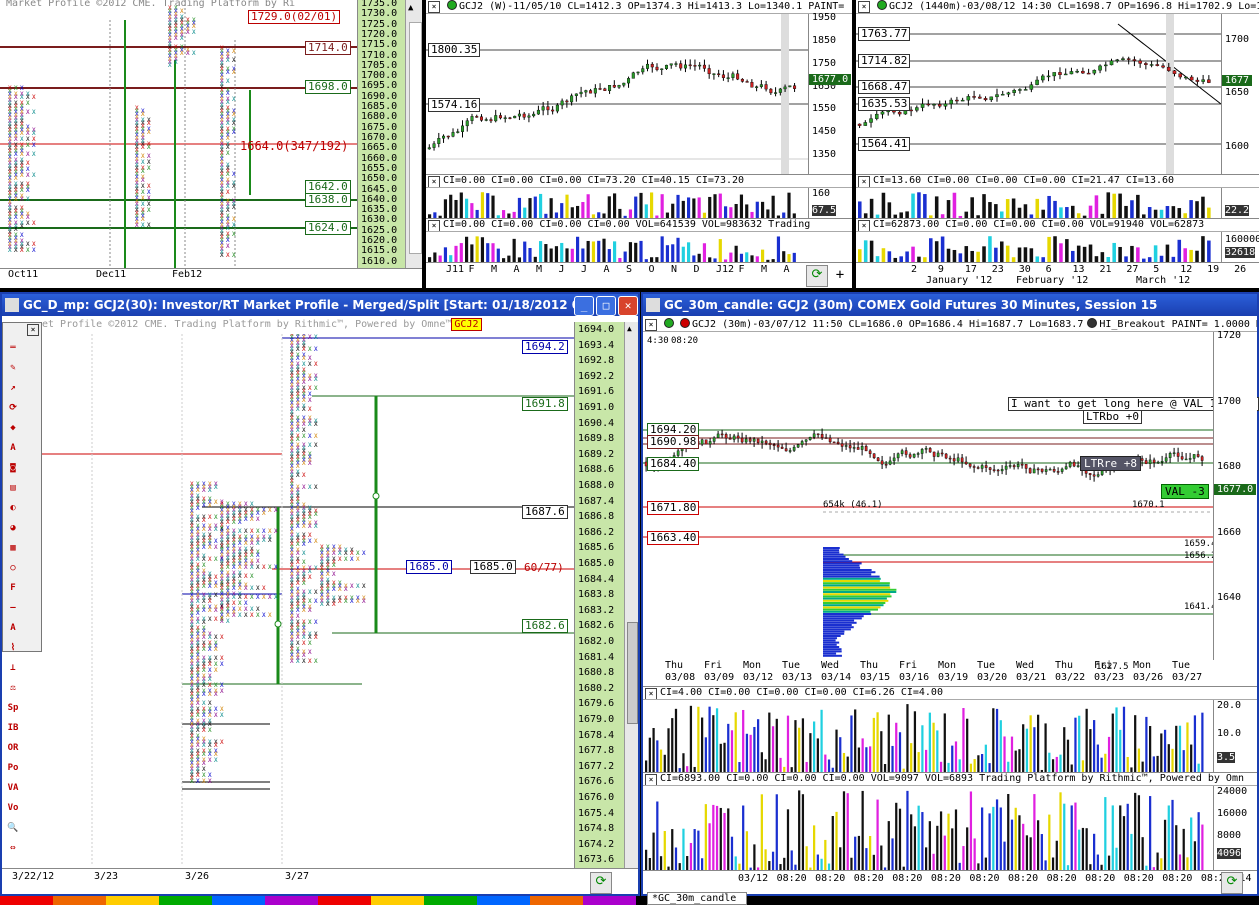 This screenshot has width=1259, height=905. Describe the element at coordinates (596, 657) in the screenshot. I see `scale-tick: 1681.4` at that location.